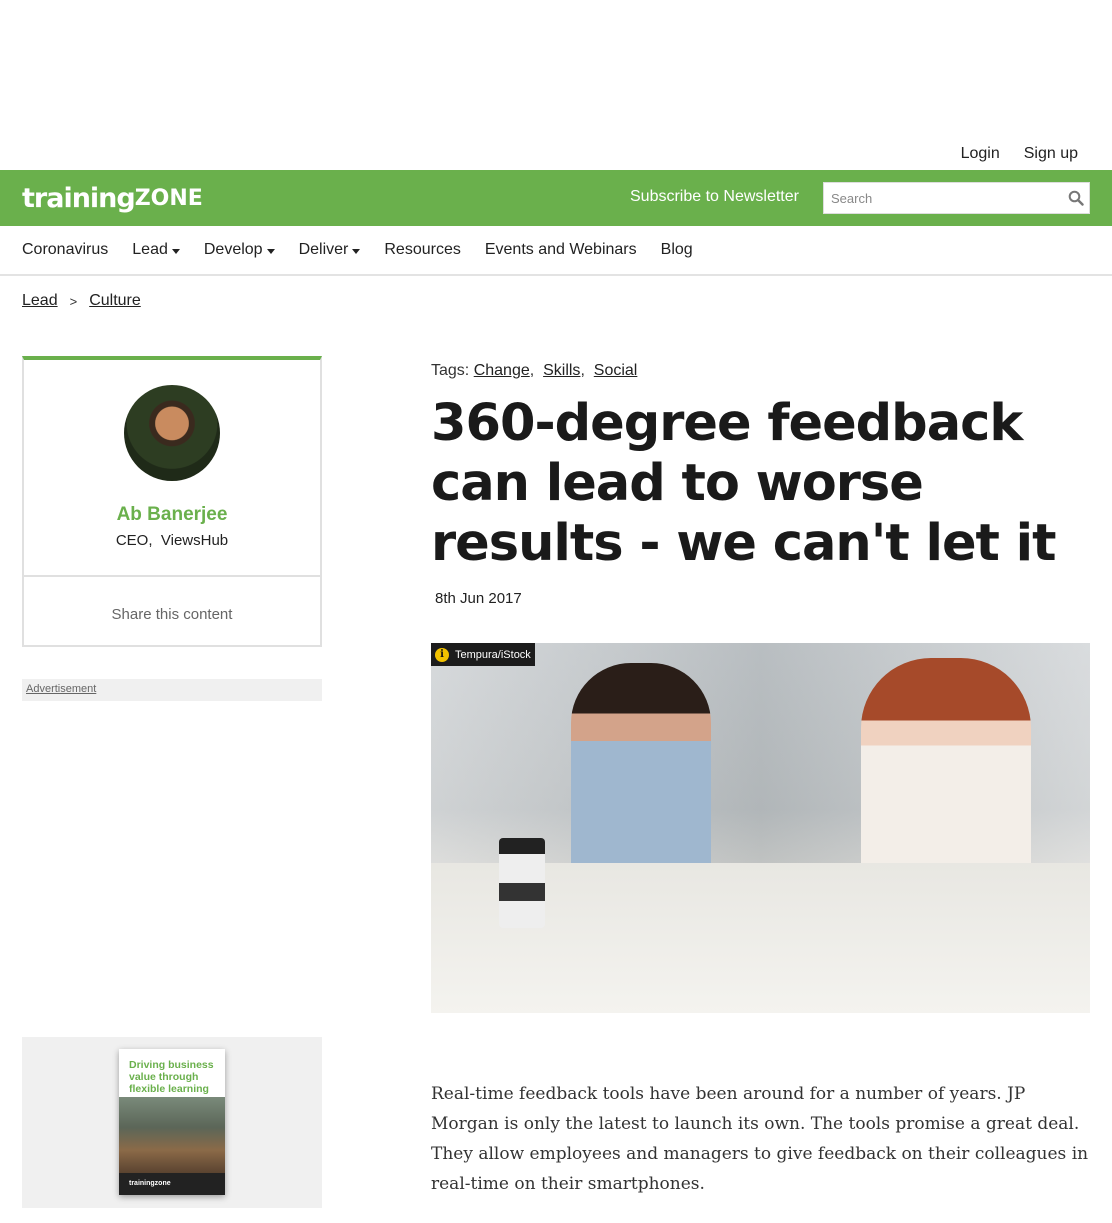  Describe the element at coordinates (168, 198) in the screenshot. I see `logo-text-zone: ZONE` at that location.